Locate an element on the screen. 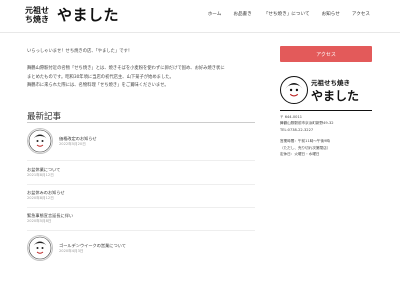 This screenshot has height=300, width=400. site-logo: 元祖せち焼き やました is located at coordinates (72, 14).